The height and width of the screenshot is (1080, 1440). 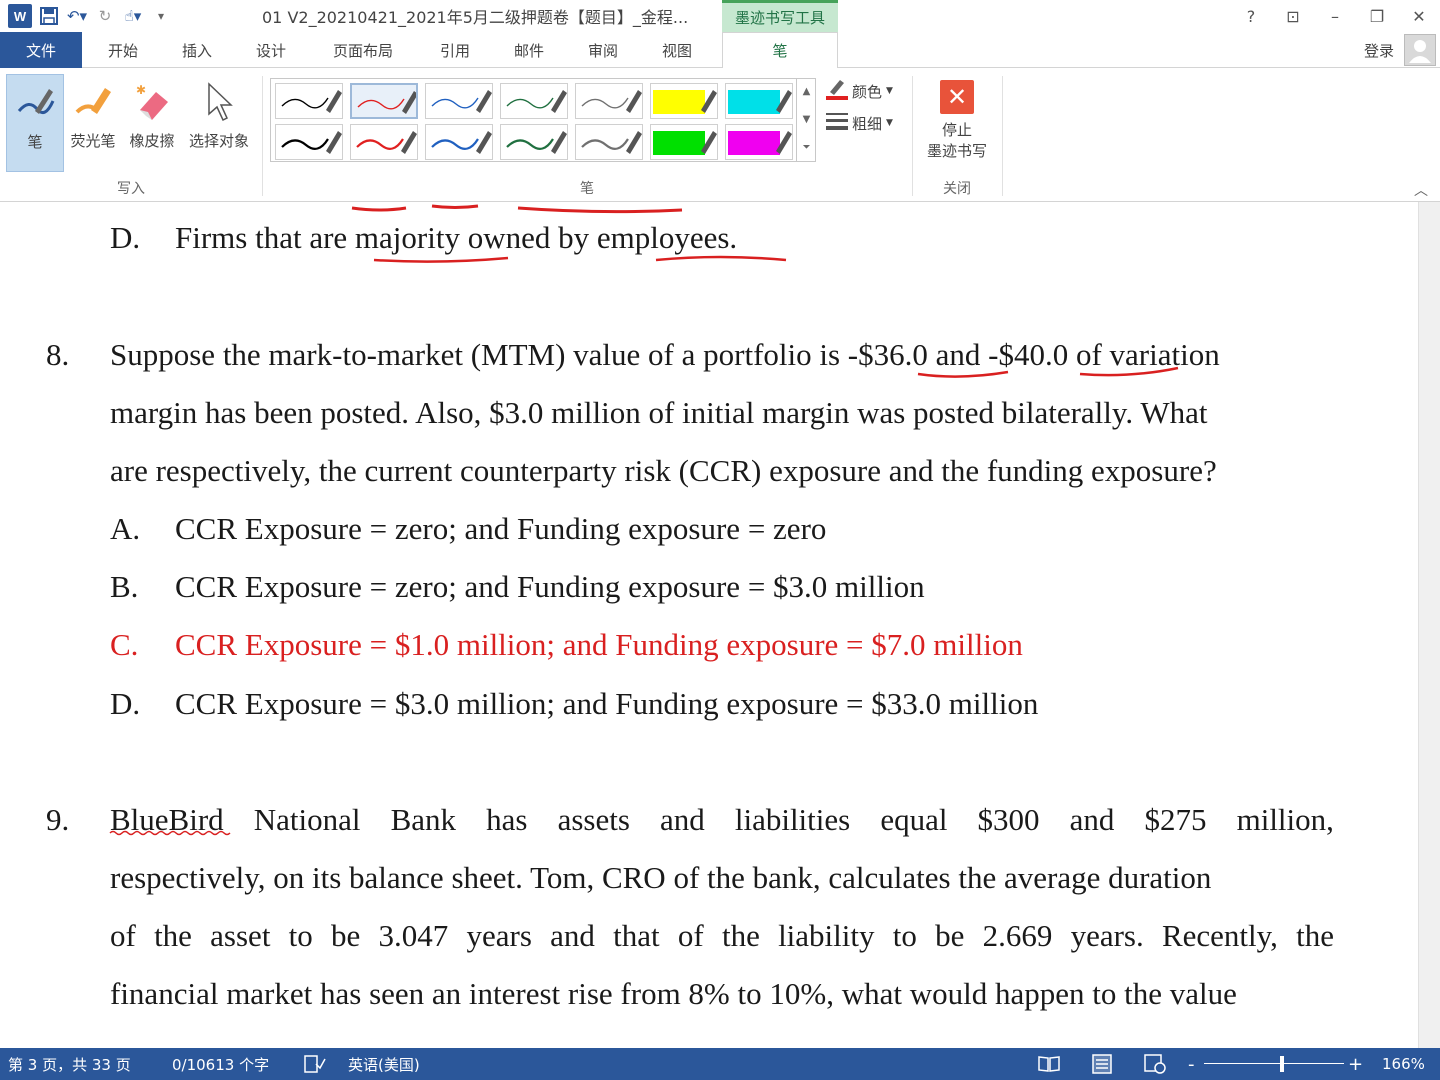 What do you see at coordinates (1420, 50) in the screenshot?
I see `user-avatar-icon` at bounding box center [1420, 50].